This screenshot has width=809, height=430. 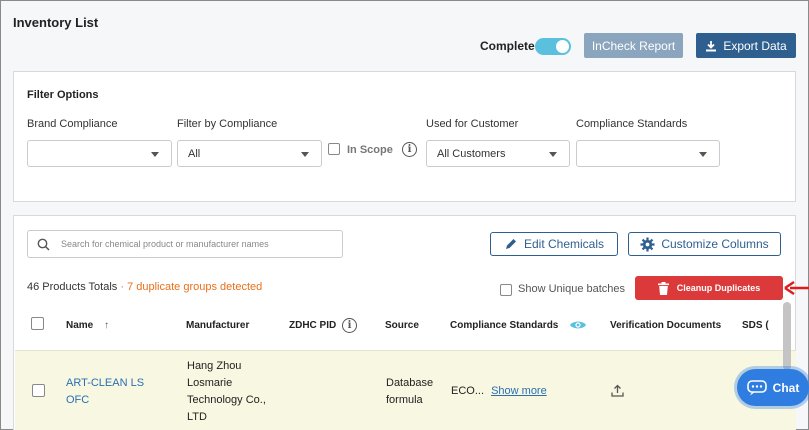 I want to click on column-zdhc-label: ZDHC PID, so click(x=313, y=325).